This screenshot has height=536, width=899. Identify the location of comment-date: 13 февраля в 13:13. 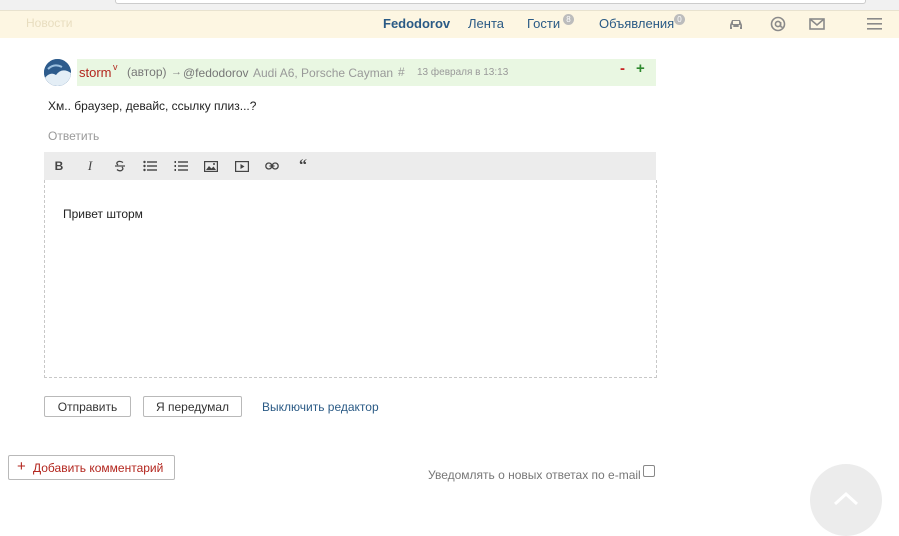
(463, 72).